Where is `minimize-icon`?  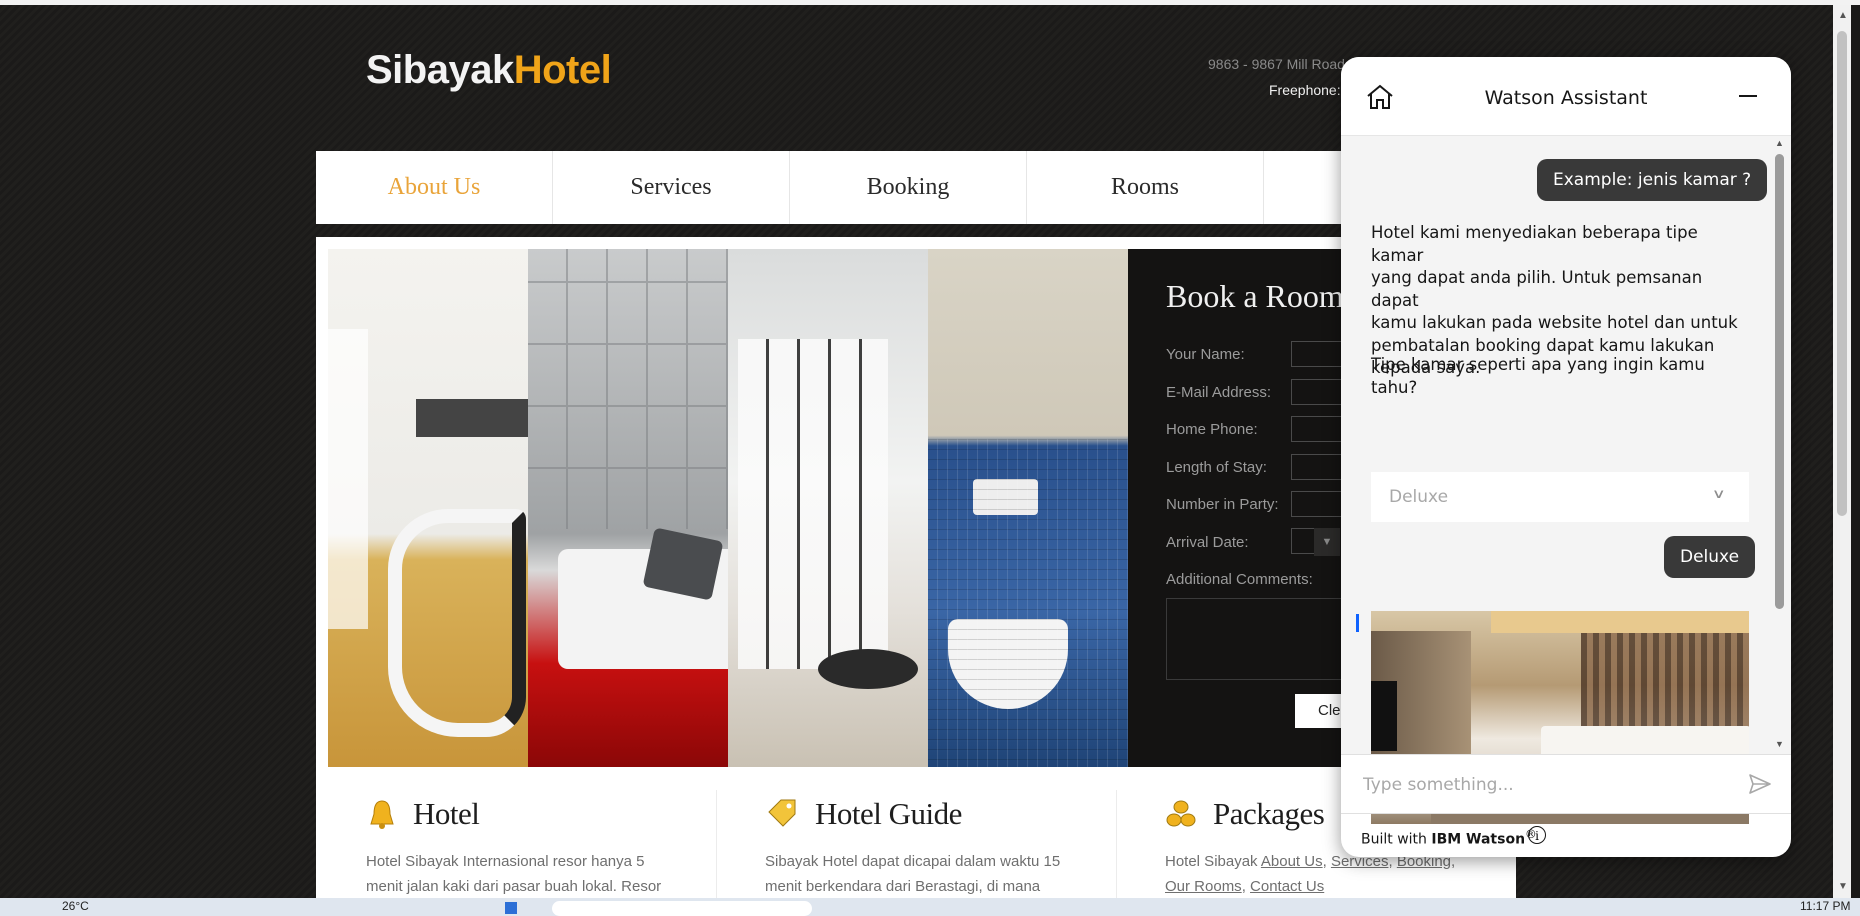 minimize-icon is located at coordinates (1748, 96).